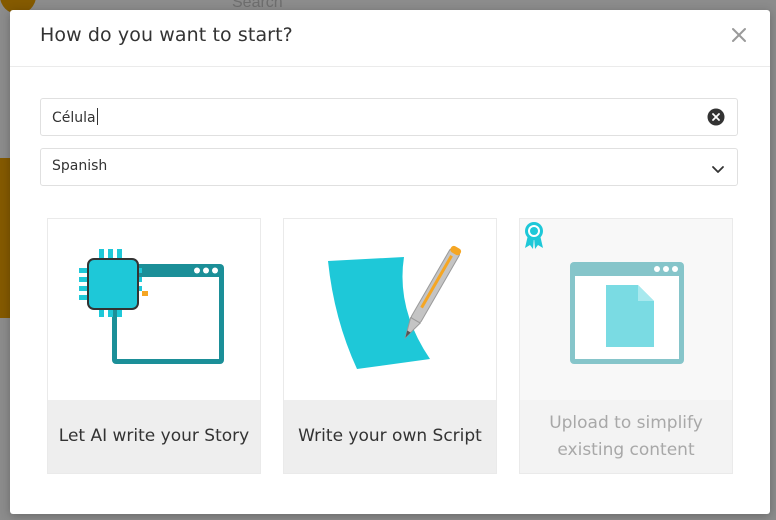 The height and width of the screenshot is (520, 776). I want to click on card-ai-story: Let AI write your Story, so click(154, 346).